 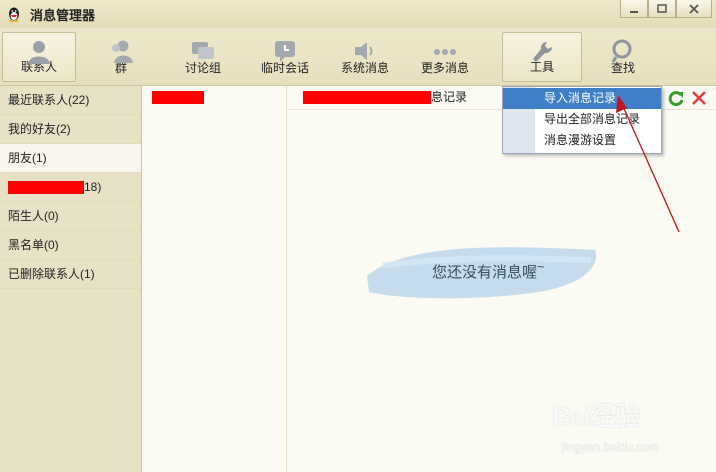 I want to click on window-controls, so click(x=666, y=9).